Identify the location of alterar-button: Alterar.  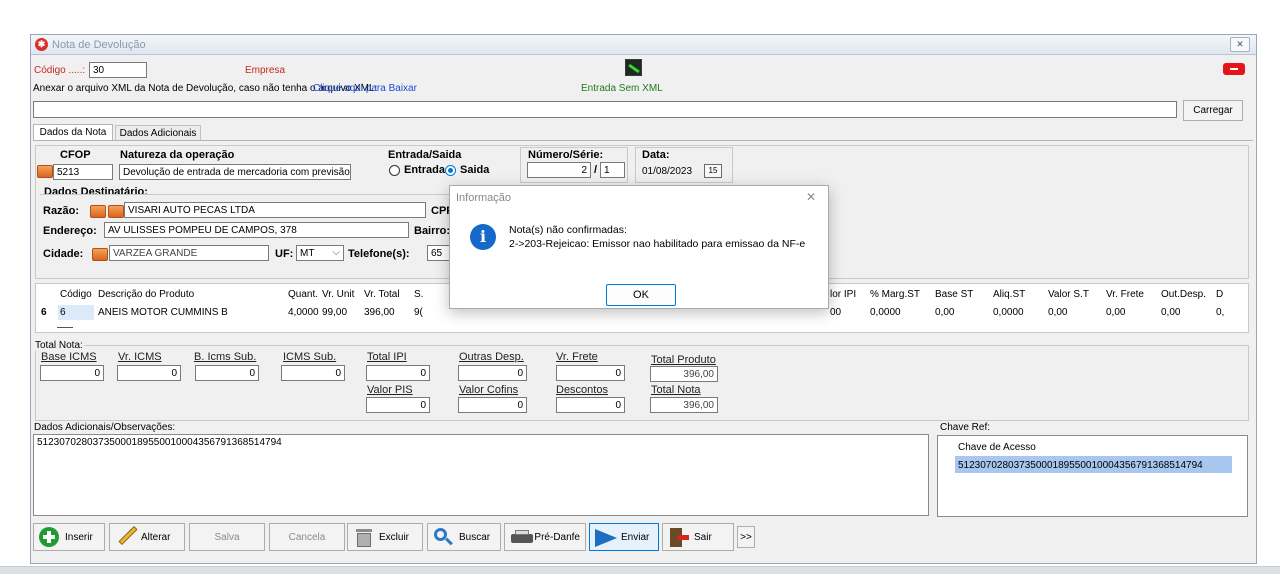
(147, 537).